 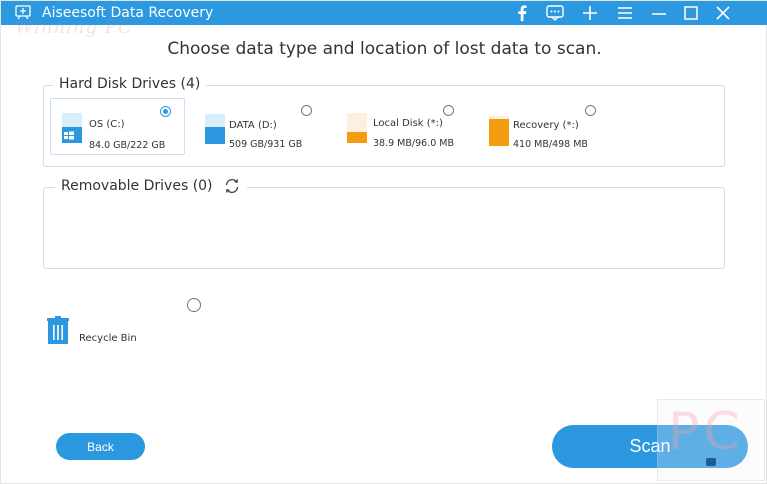 What do you see at coordinates (266, 144) in the screenshot?
I see `drive-size: 509 GB/931 GB` at bounding box center [266, 144].